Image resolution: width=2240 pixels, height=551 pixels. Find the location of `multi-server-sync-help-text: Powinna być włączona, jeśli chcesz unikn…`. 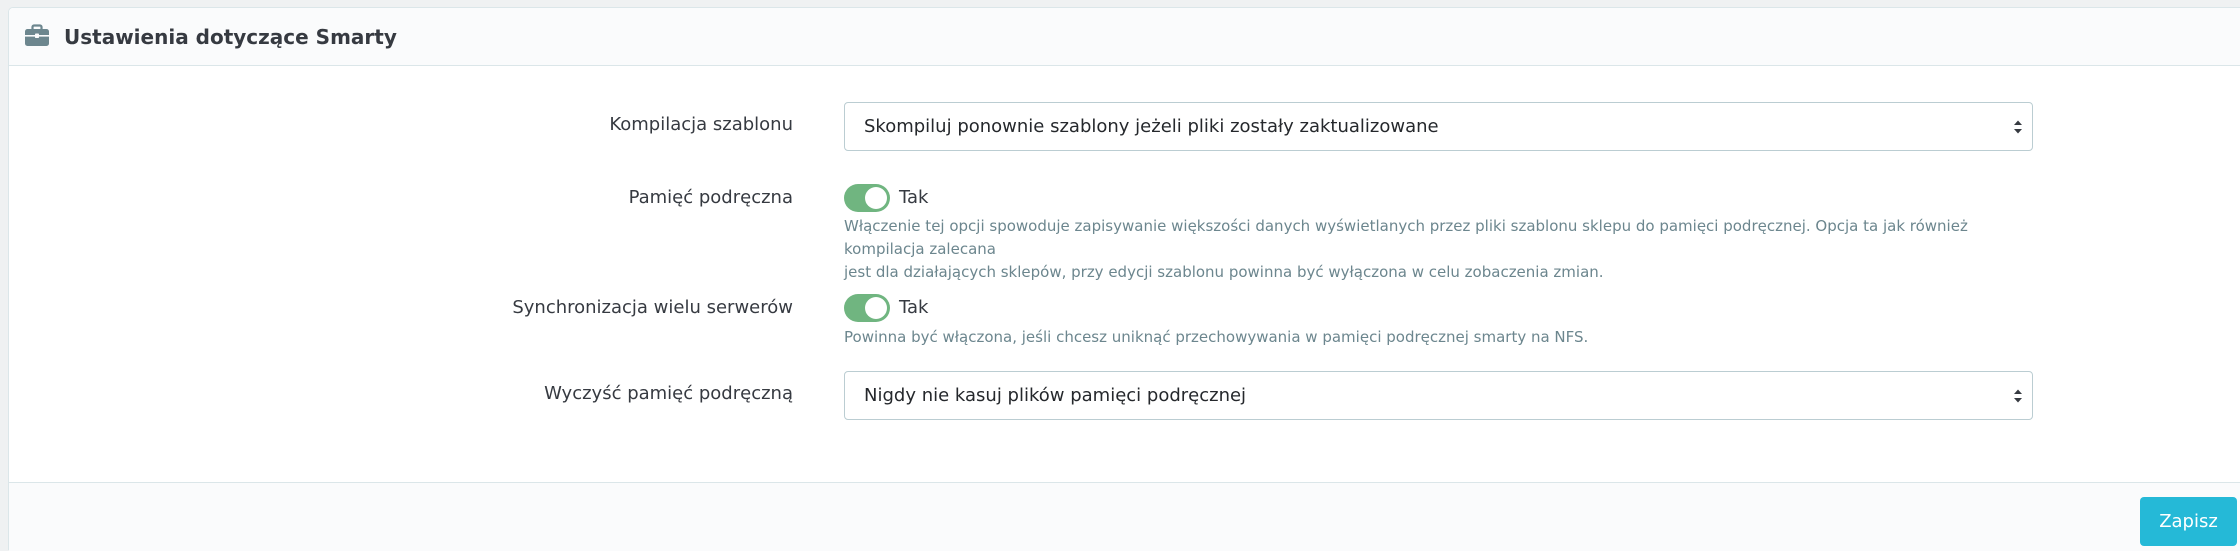

multi-server-sync-help-text: Powinna być włączona, jeśli chcesz unikn… is located at coordinates (1216, 337).